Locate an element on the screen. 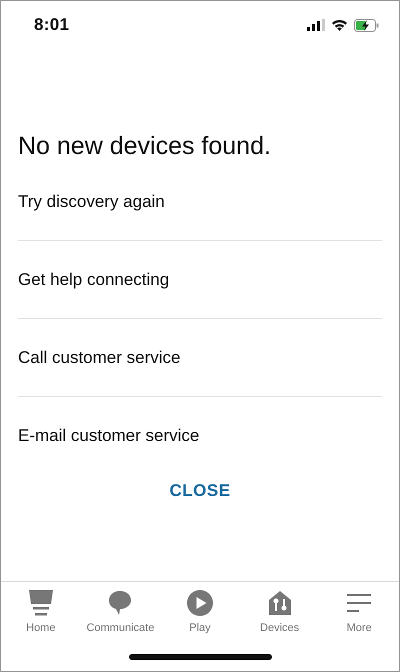 The width and height of the screenshot is (400, 672). tab-bar-item: Play is located at coordinates (200, 616).